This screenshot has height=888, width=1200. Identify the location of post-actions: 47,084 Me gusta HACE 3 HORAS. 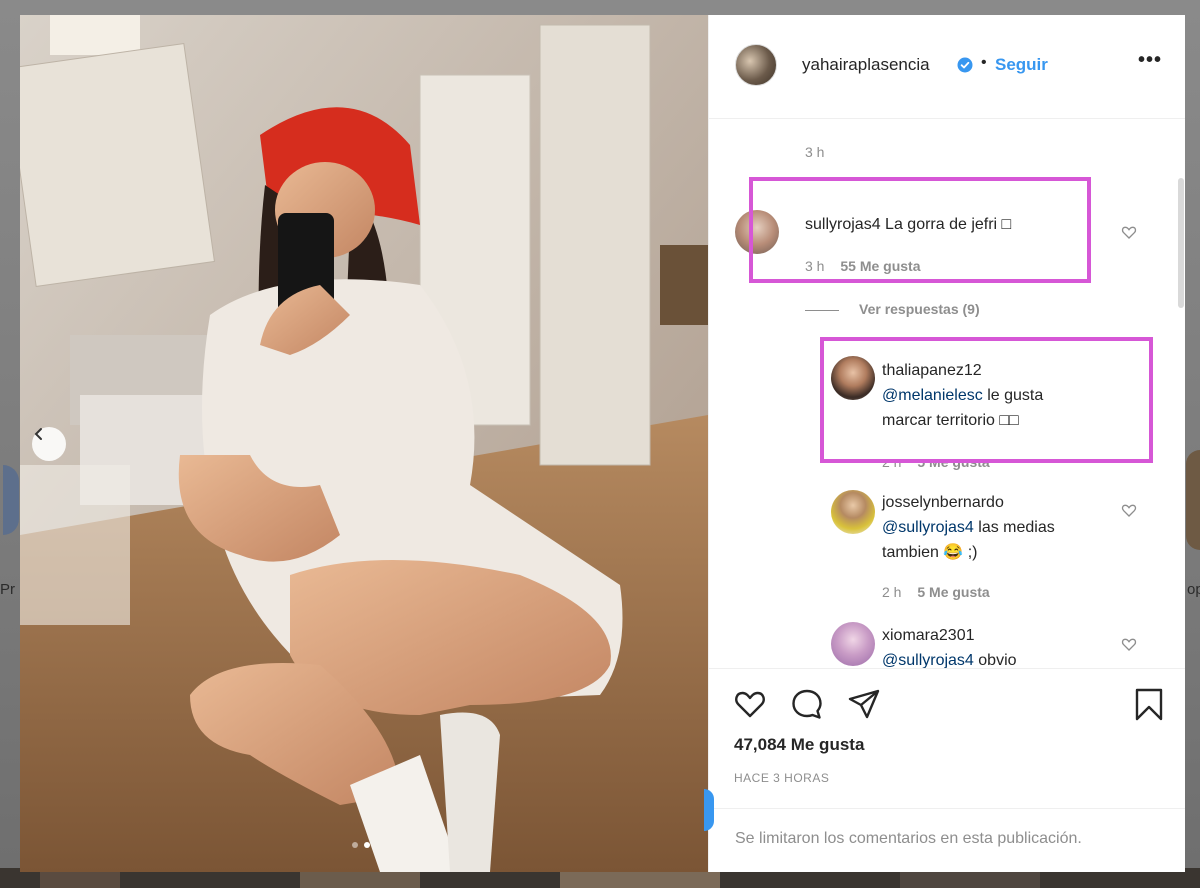
(947, 738).